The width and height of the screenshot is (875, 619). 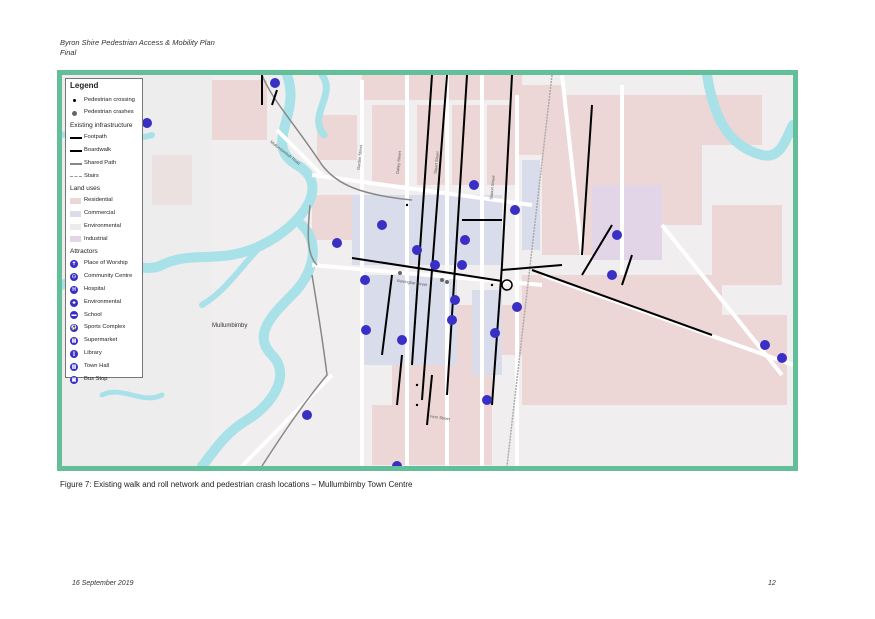 I want to click on community-centre-icon: ⚇, so click(x=74, y=276).